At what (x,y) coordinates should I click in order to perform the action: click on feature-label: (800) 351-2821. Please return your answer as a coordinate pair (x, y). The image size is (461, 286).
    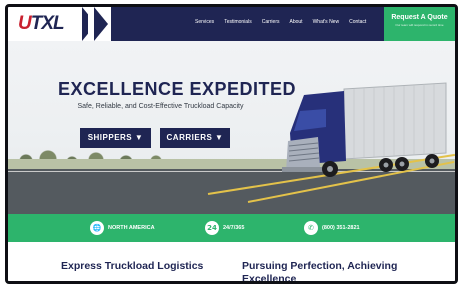
    Looking at the image, I should click on (341, 228).